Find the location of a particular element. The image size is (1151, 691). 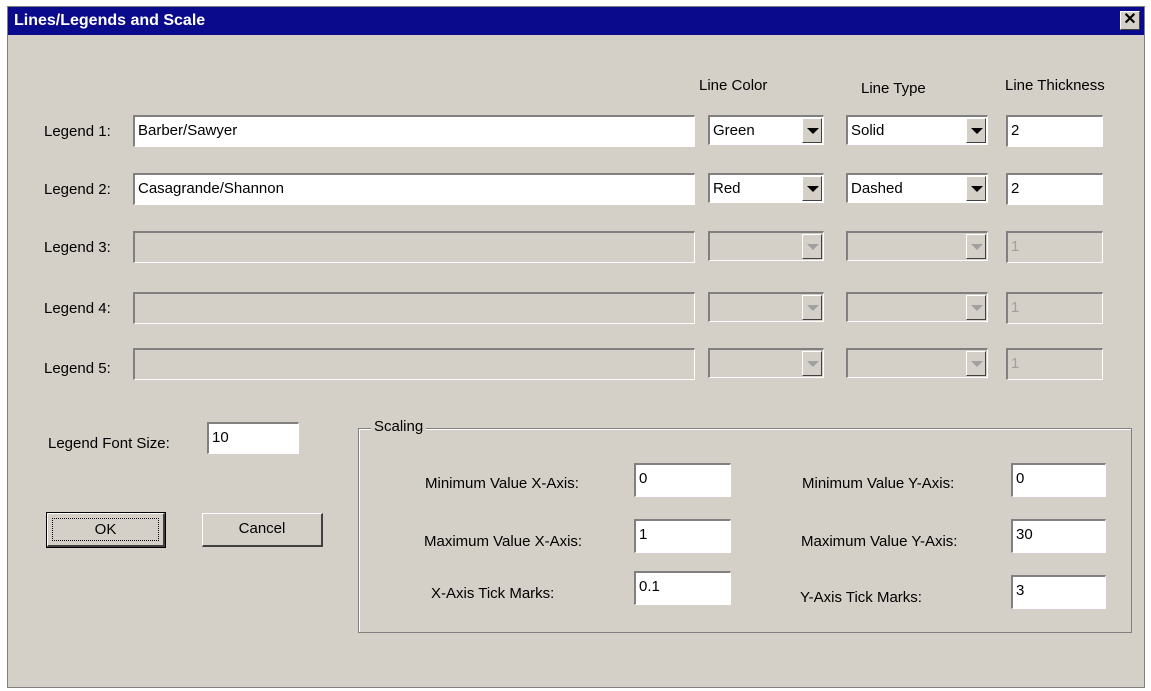

title-bar: Lines/Legends and Scale ✕ is located at coordinates (576, 21).